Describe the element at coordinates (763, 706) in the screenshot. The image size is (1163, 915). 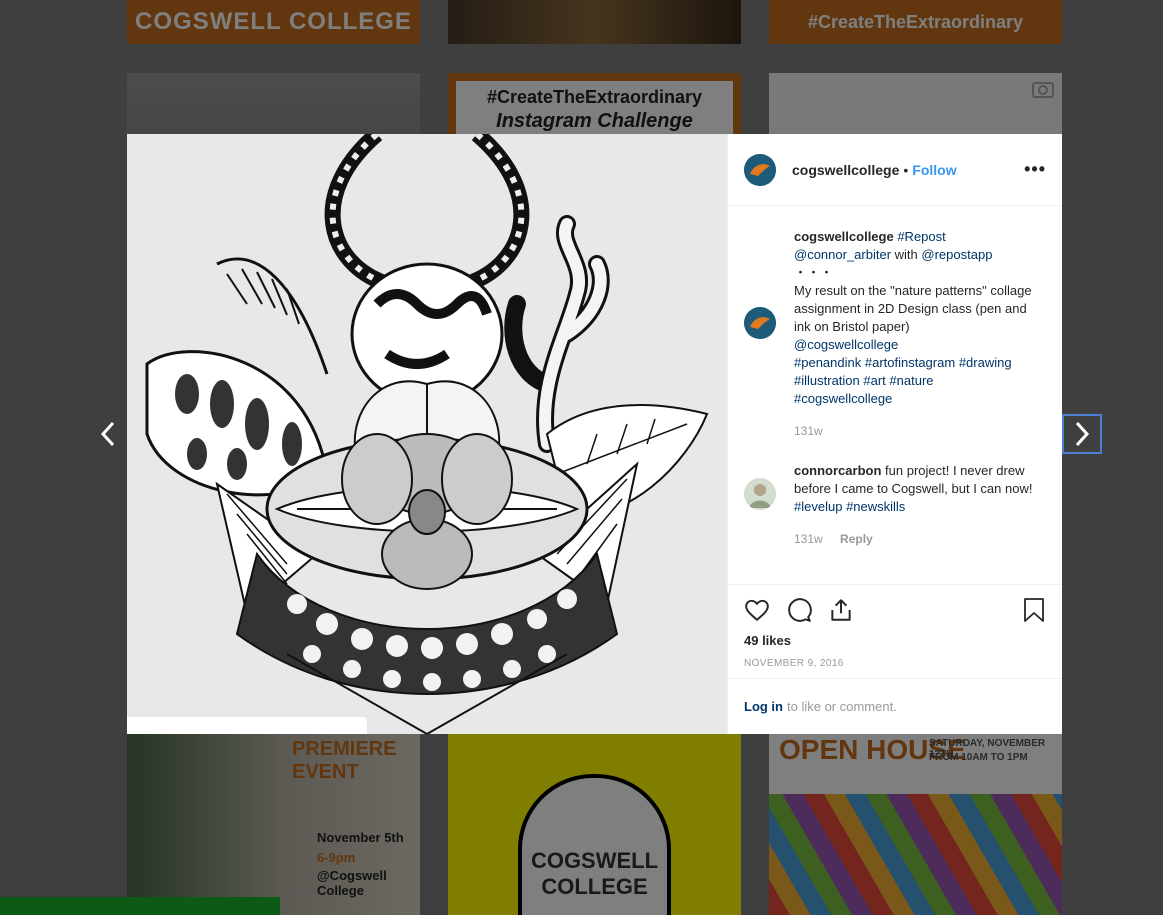
I see `login-link: Log in` at that location.